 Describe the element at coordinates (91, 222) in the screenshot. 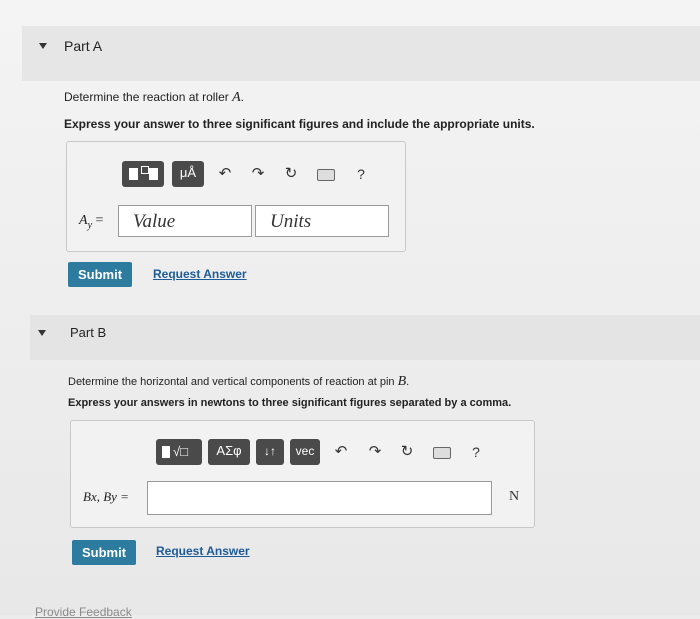

I see `part-a-answer-label: Ay =` at that location.